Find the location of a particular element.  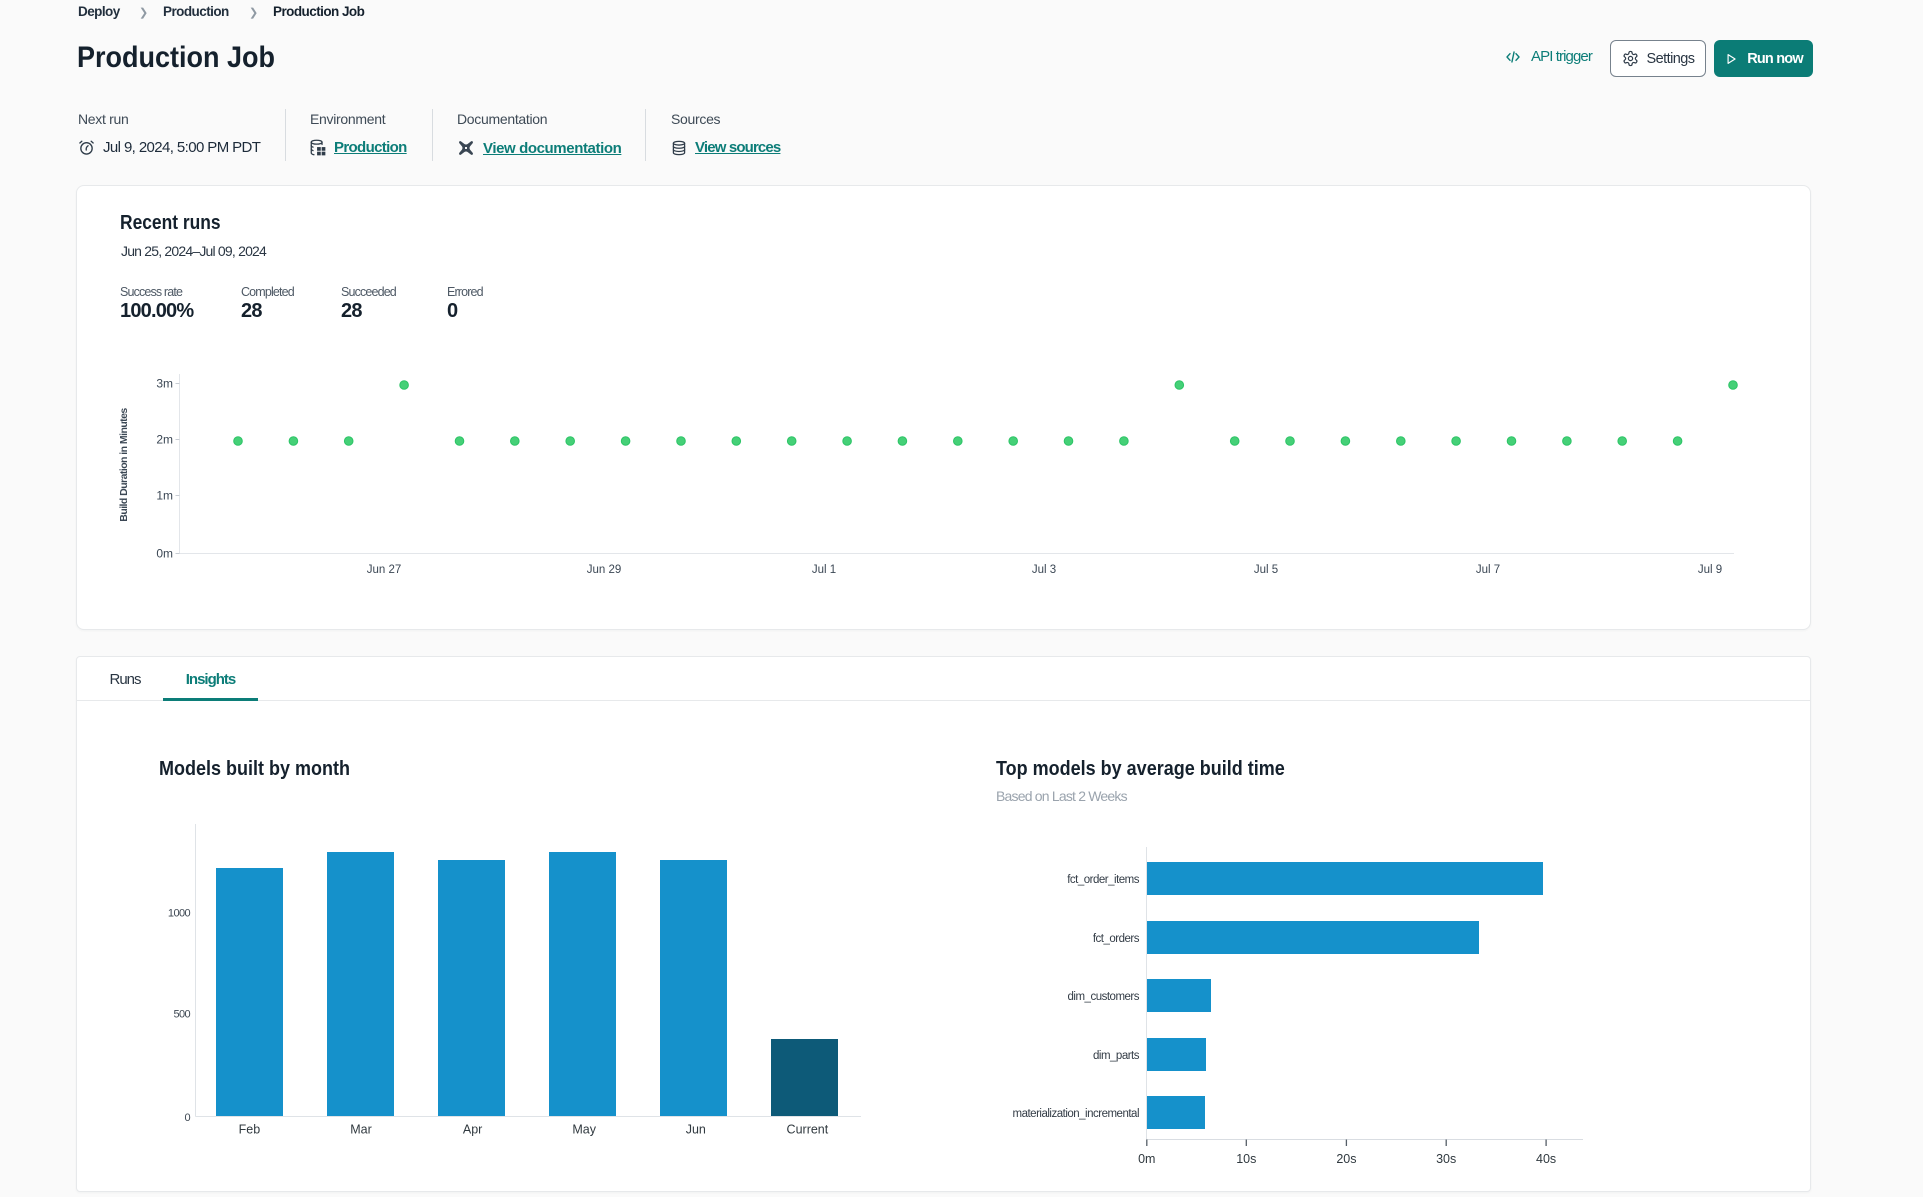

svg-text: 500 is located at coordinates (181, 1015).